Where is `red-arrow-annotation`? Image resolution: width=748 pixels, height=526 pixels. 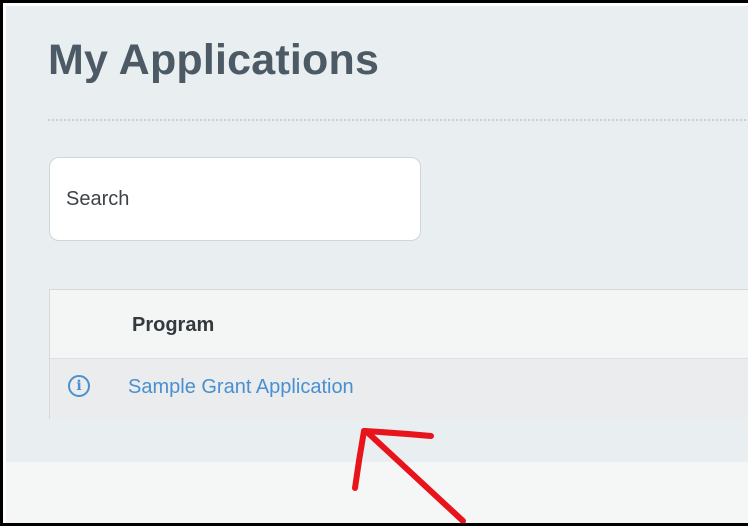 red-arrow-annotation is located at coordinates (409, 475).